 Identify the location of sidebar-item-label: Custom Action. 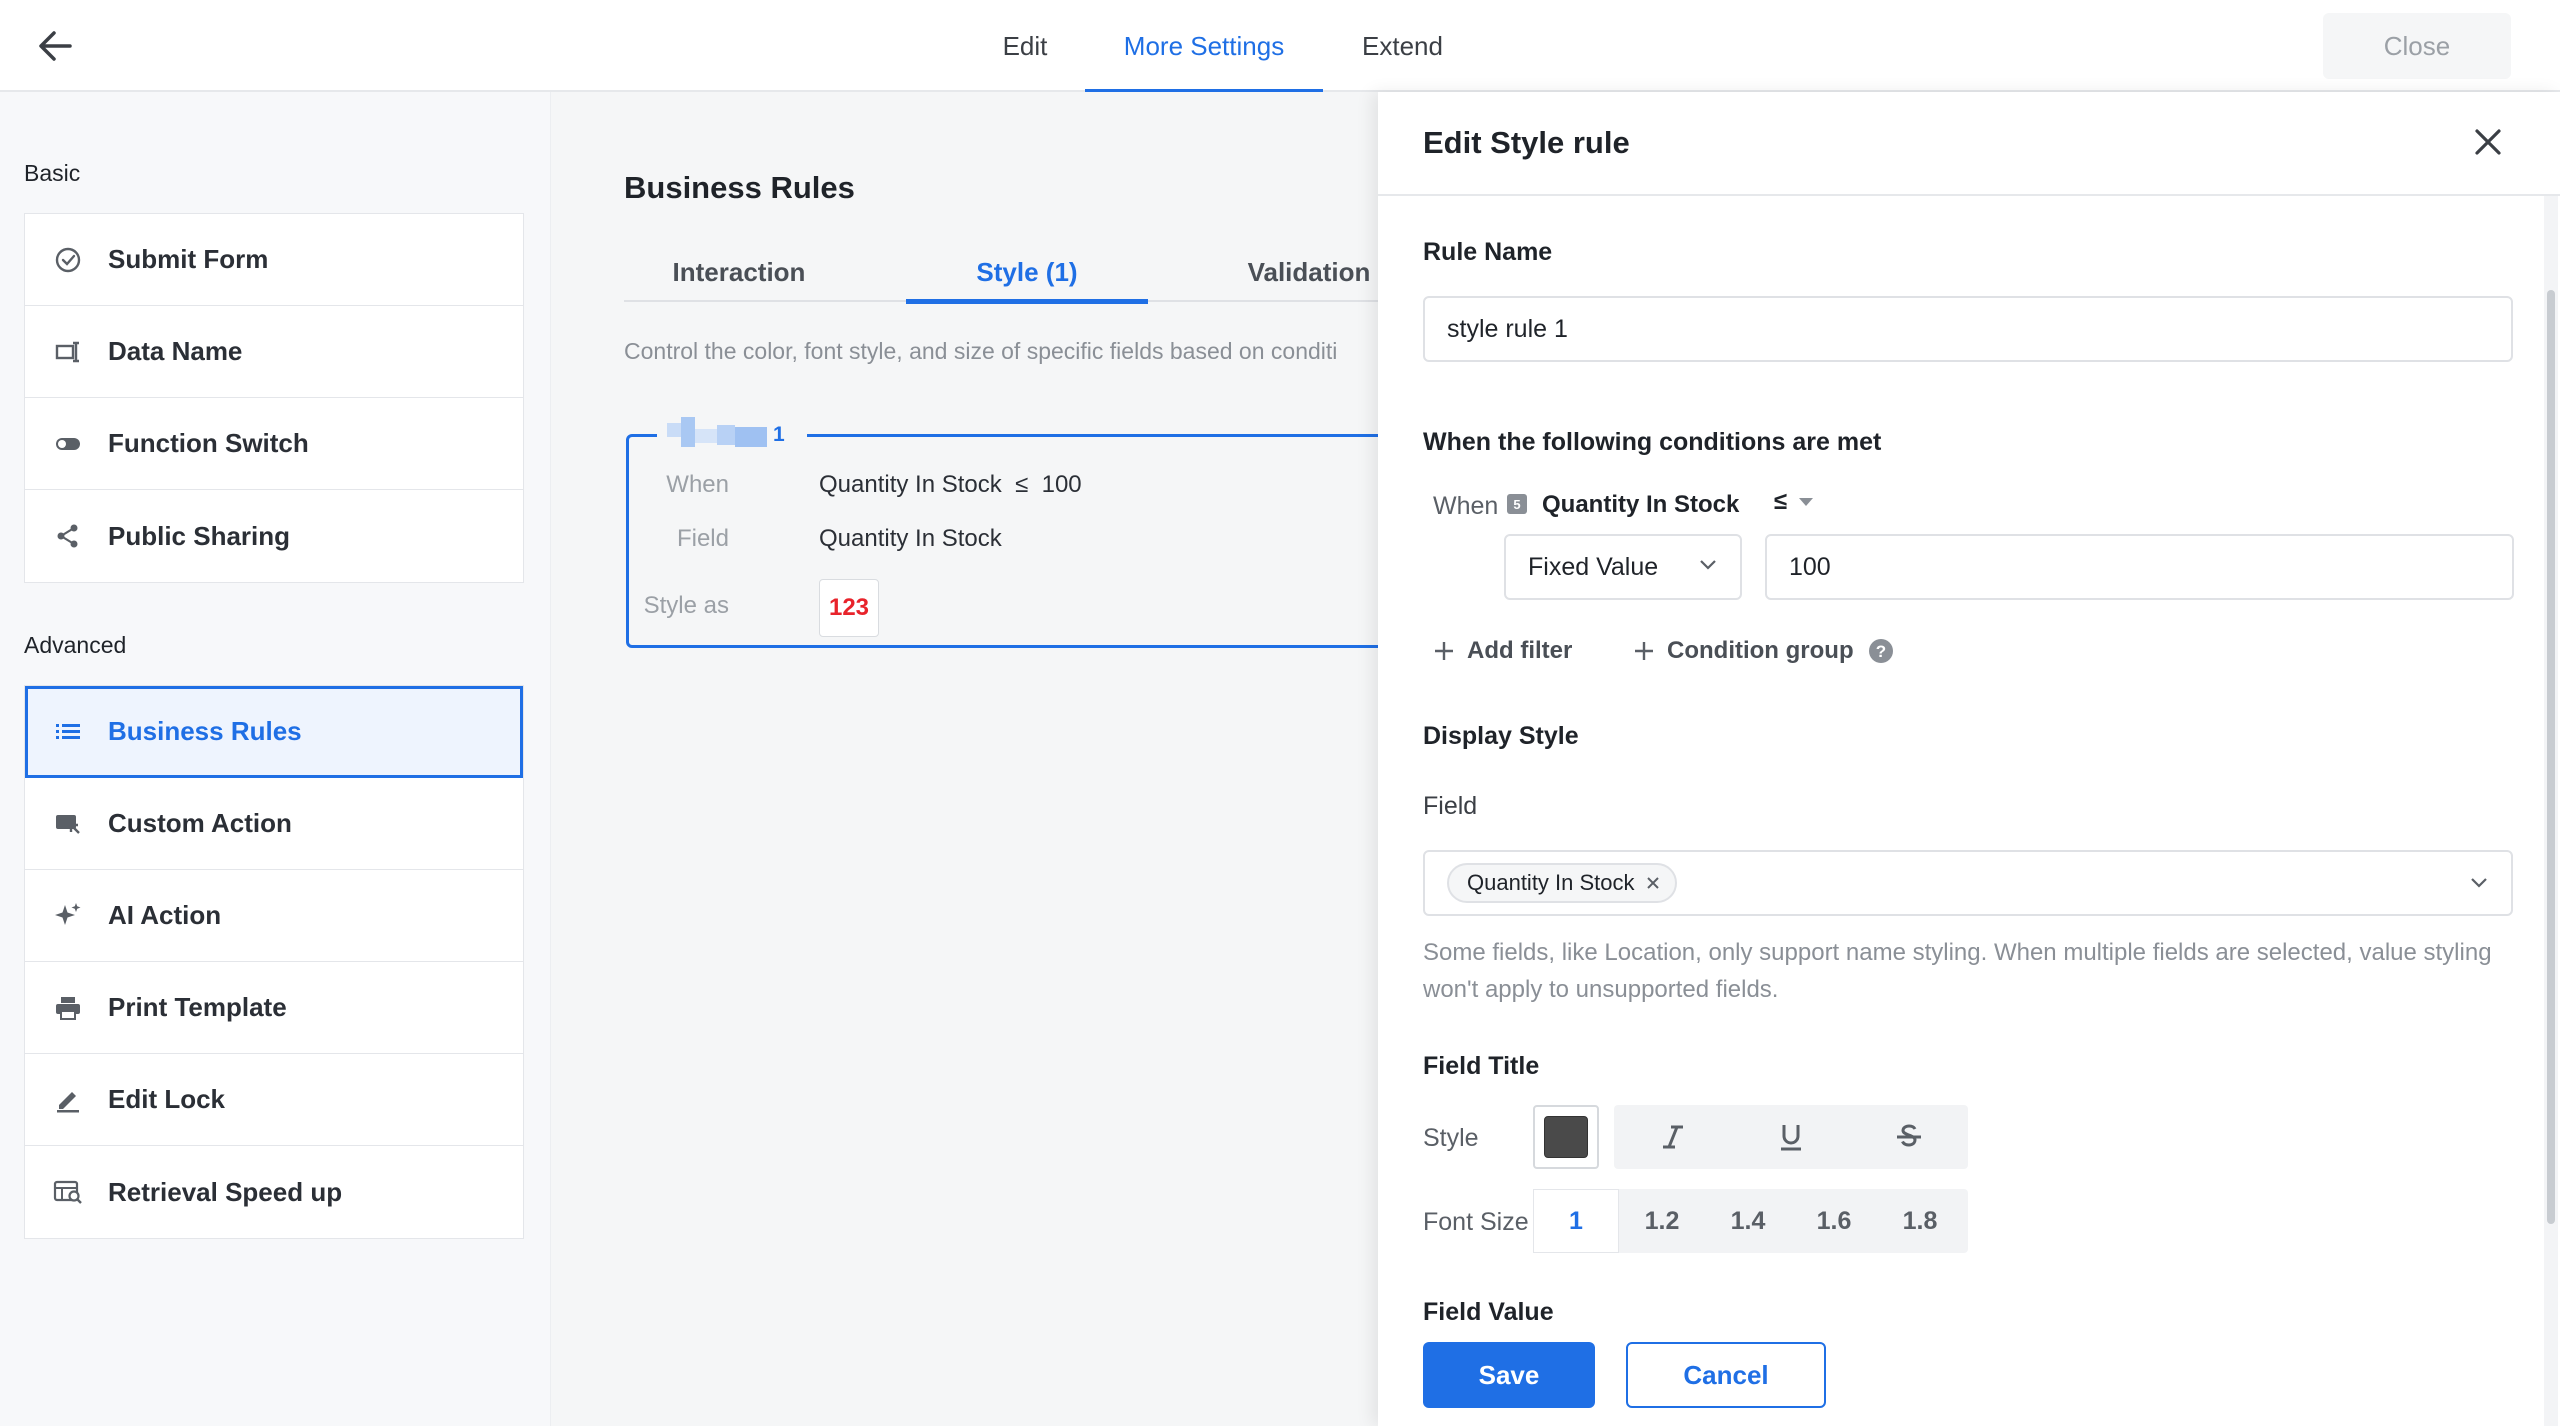
(200, 823).